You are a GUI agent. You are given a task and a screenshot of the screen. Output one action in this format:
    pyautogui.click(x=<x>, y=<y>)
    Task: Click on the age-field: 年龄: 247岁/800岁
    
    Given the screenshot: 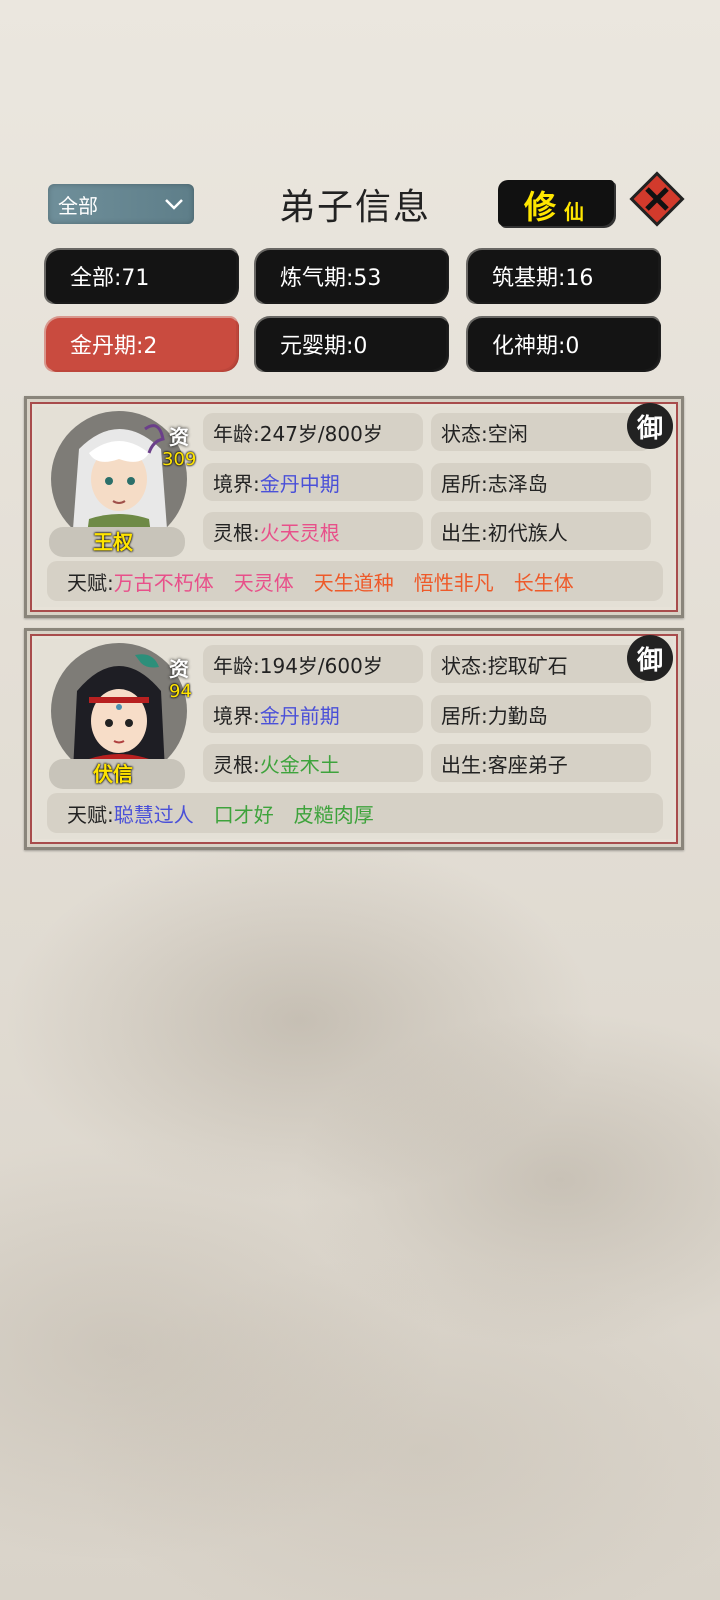 What is the action you would take?
    pyautogui.click(x=313, y=432)
    